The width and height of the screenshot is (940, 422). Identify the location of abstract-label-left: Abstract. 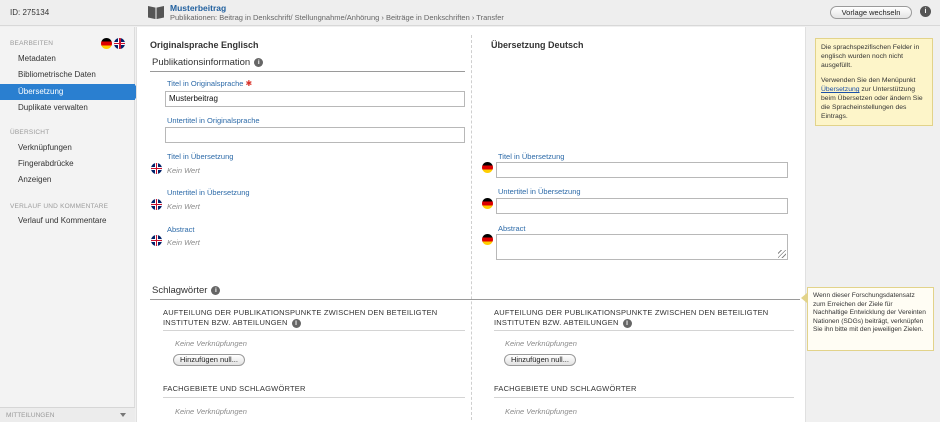
(181, 229).